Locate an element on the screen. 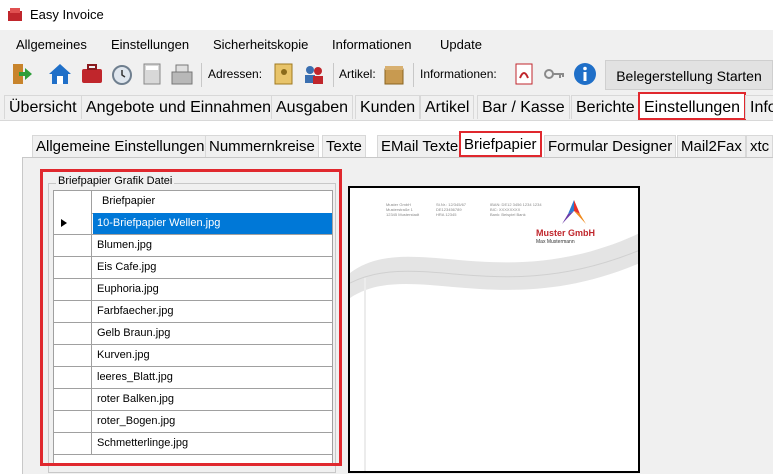 The width and height of the screenshot is (773, 474). tab-angebote-einnahmen: Angebote und Einnahmen is located at coordinates (179, 107).